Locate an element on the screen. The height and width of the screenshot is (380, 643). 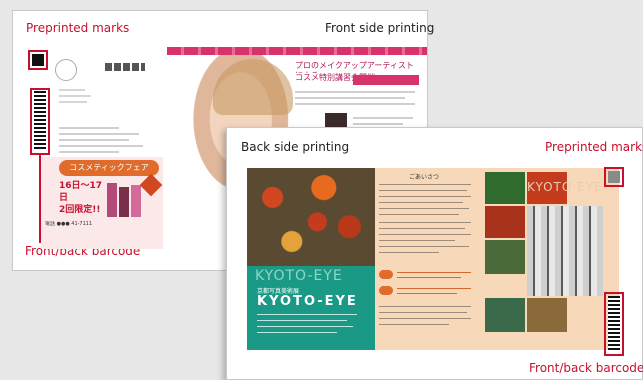
photo-leaves is located at coordinates (505, 222).